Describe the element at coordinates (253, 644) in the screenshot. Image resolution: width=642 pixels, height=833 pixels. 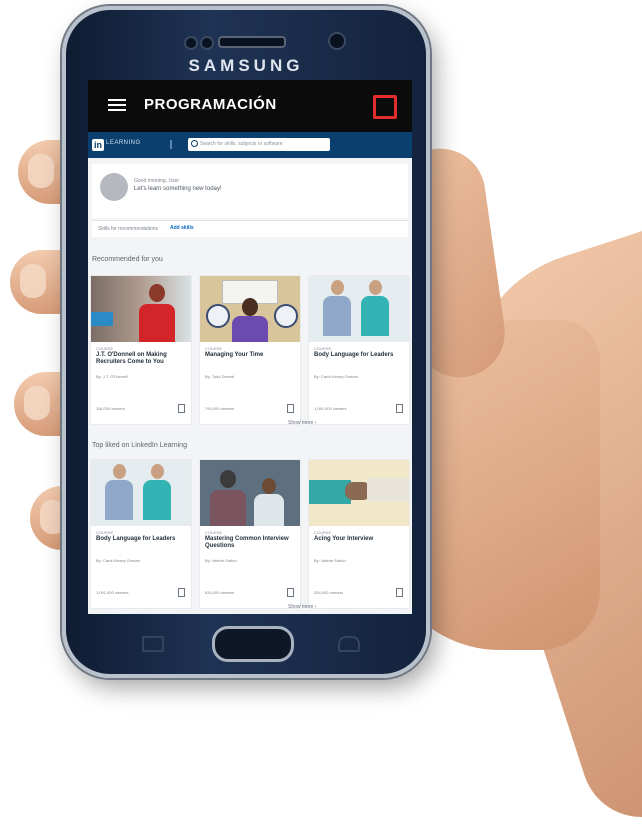
I see `home-button` at that location.